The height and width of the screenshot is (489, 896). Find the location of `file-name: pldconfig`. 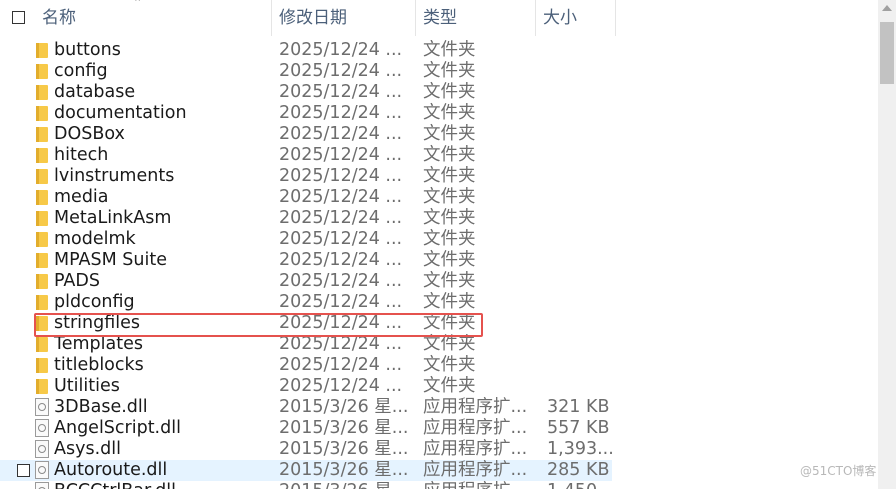

file-name: pldconfig is located at coordinates (94, 302).